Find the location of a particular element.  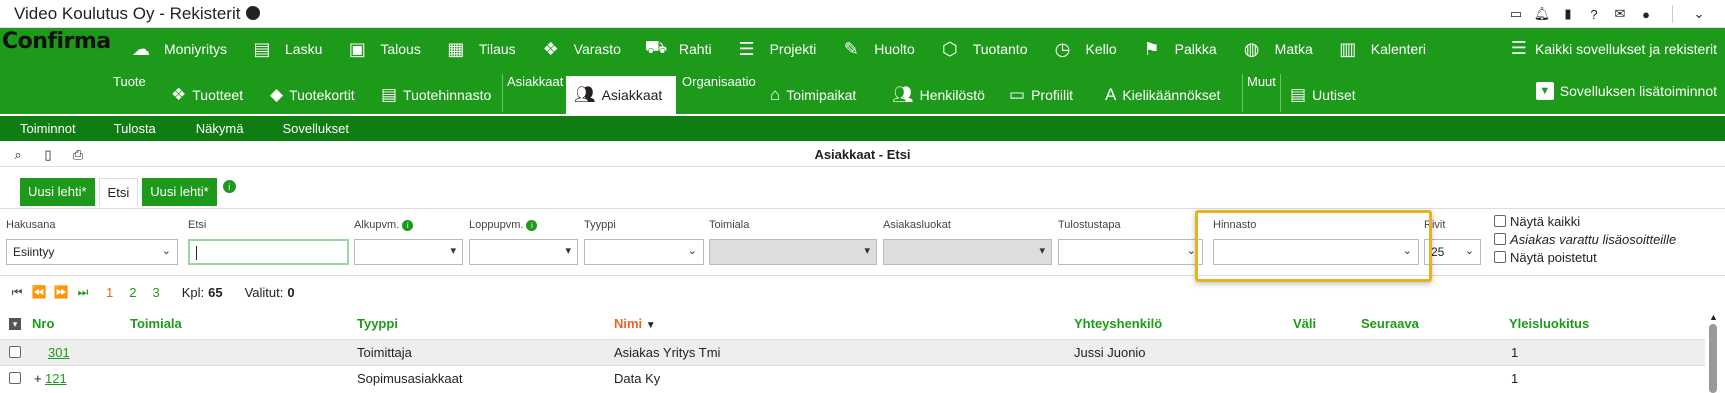

module-huolto: ✎ Huolto is located at coordinates (887, 49).